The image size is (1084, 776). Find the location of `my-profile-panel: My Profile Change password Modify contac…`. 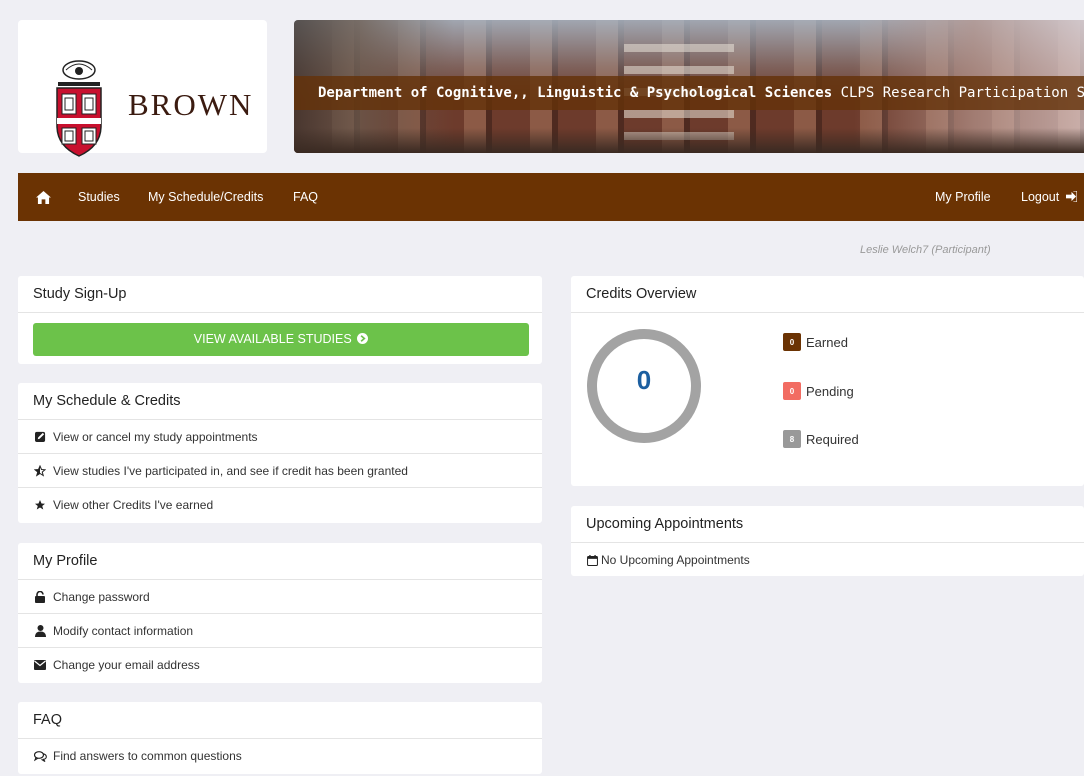

my-profile-panel: My Profile Change password Modify contac… is located at coordinates (280, 613).